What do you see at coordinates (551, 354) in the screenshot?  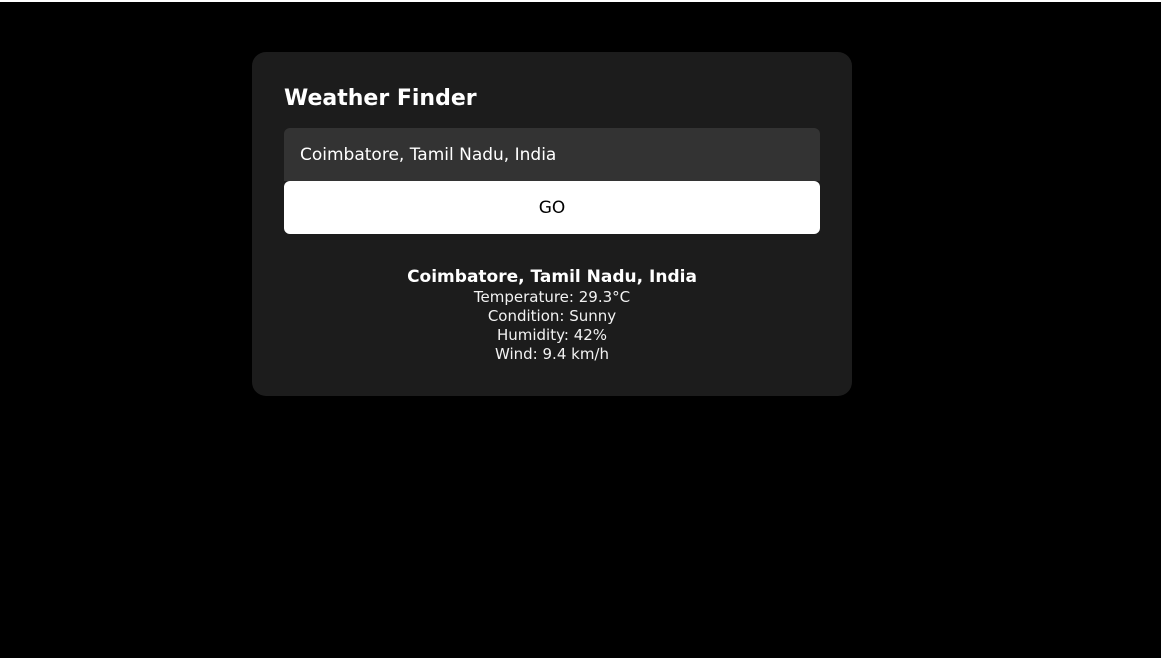 I see `result-wind: Wind: 9.4 km/h` at bounding box center [551, 354].